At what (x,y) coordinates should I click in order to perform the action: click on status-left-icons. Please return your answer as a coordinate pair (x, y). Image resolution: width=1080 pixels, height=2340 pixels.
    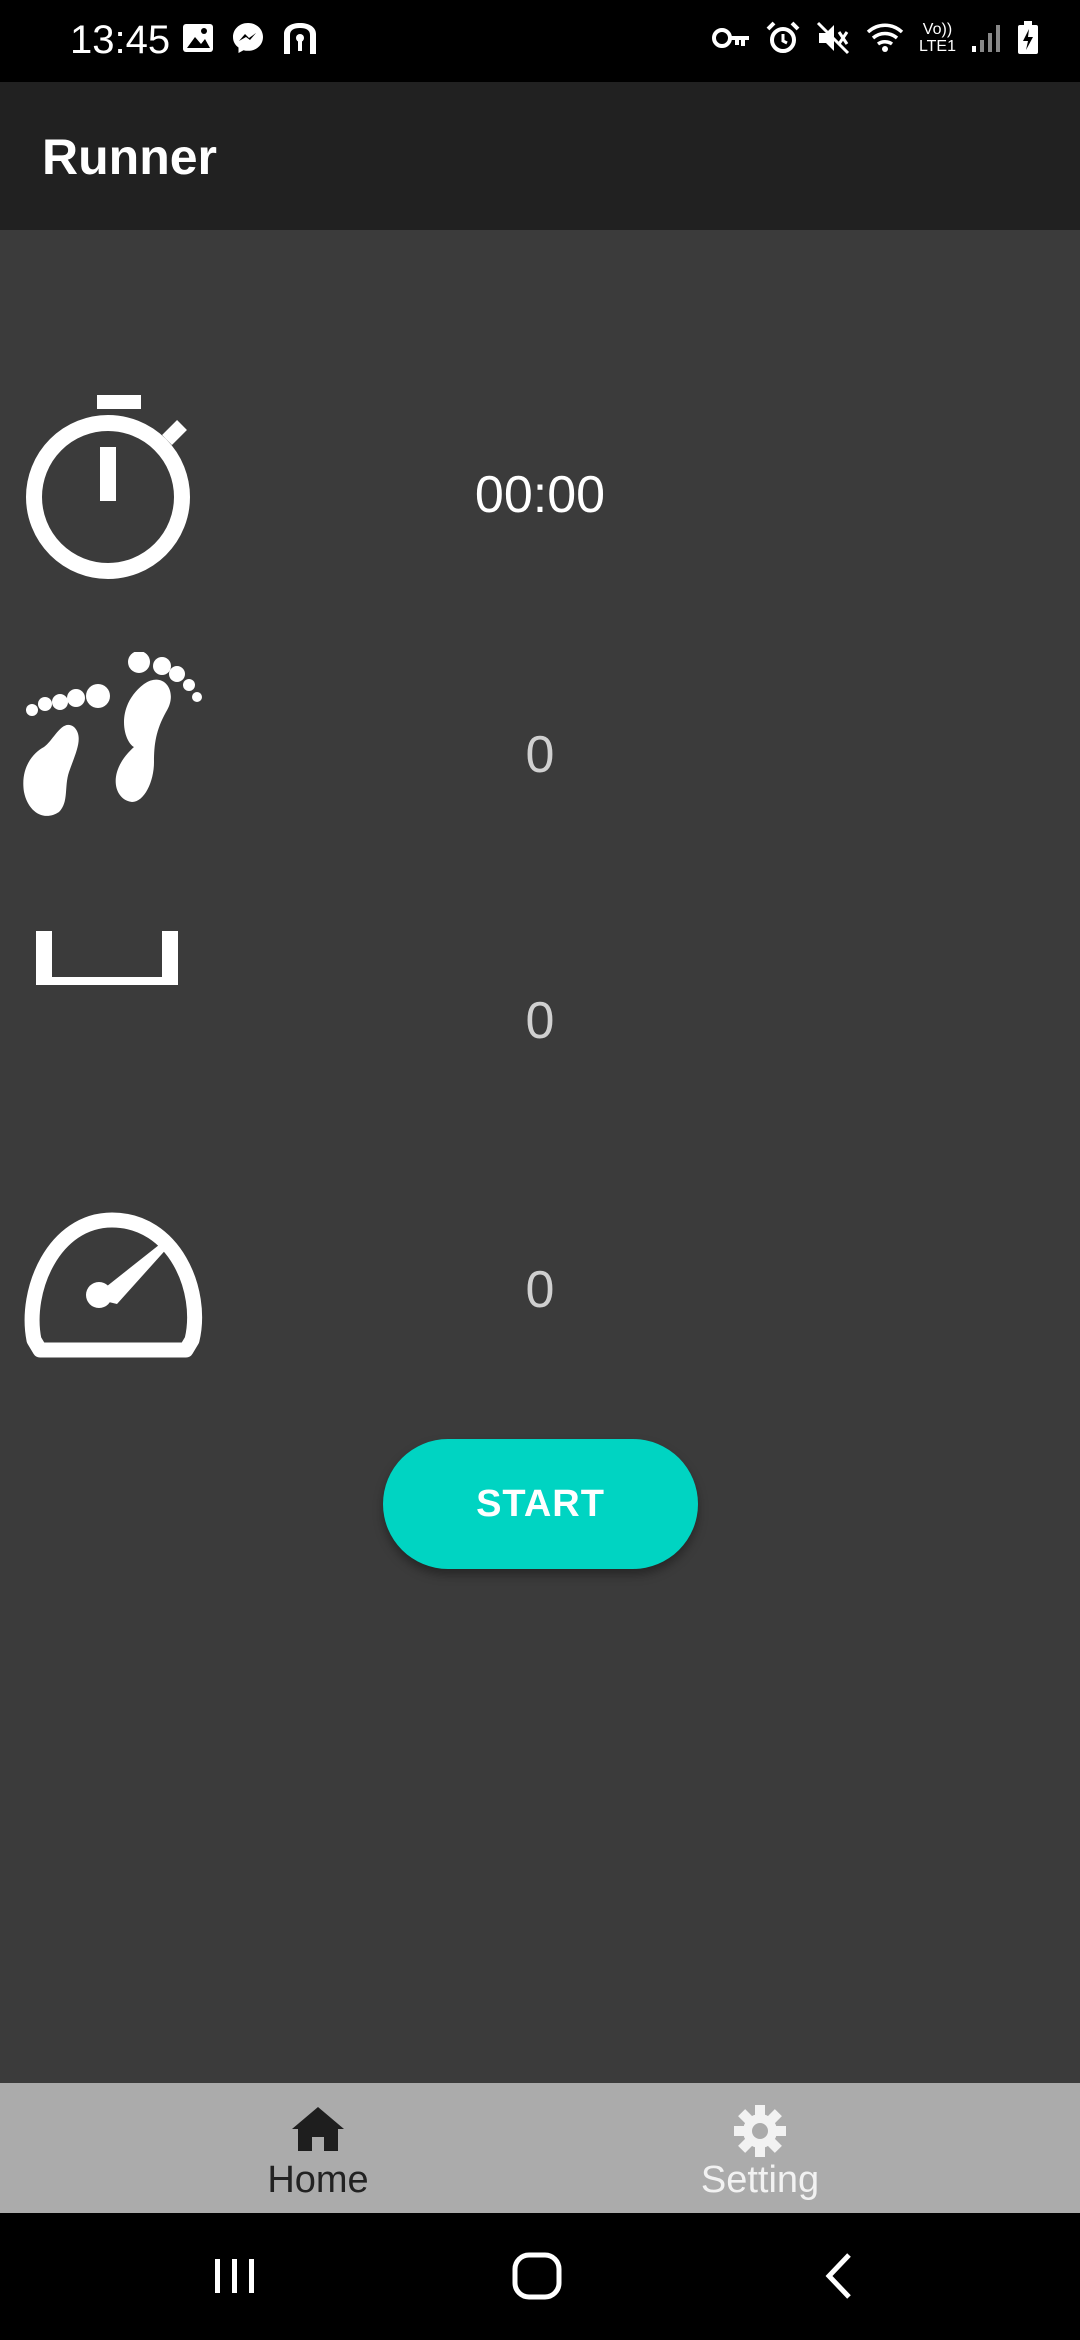
    Looking at the image, I should click on (250, 38).